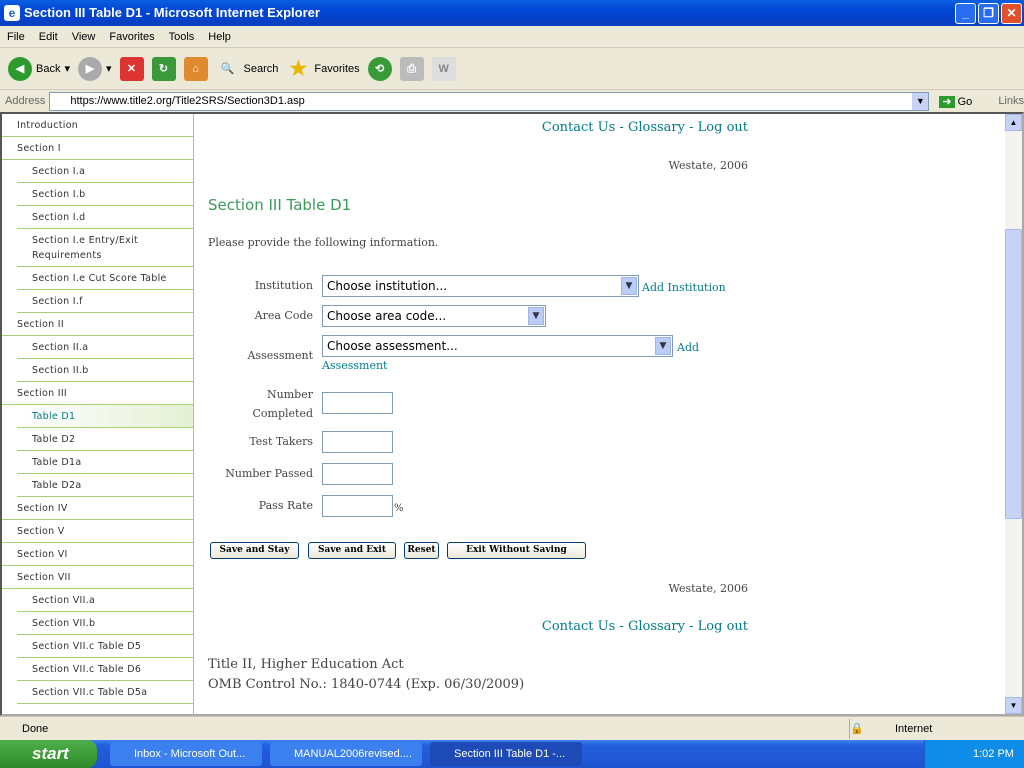 This screenshot has height=768, width=1024. I want to click on menu-favorites: Favorites, so click(131, 37).